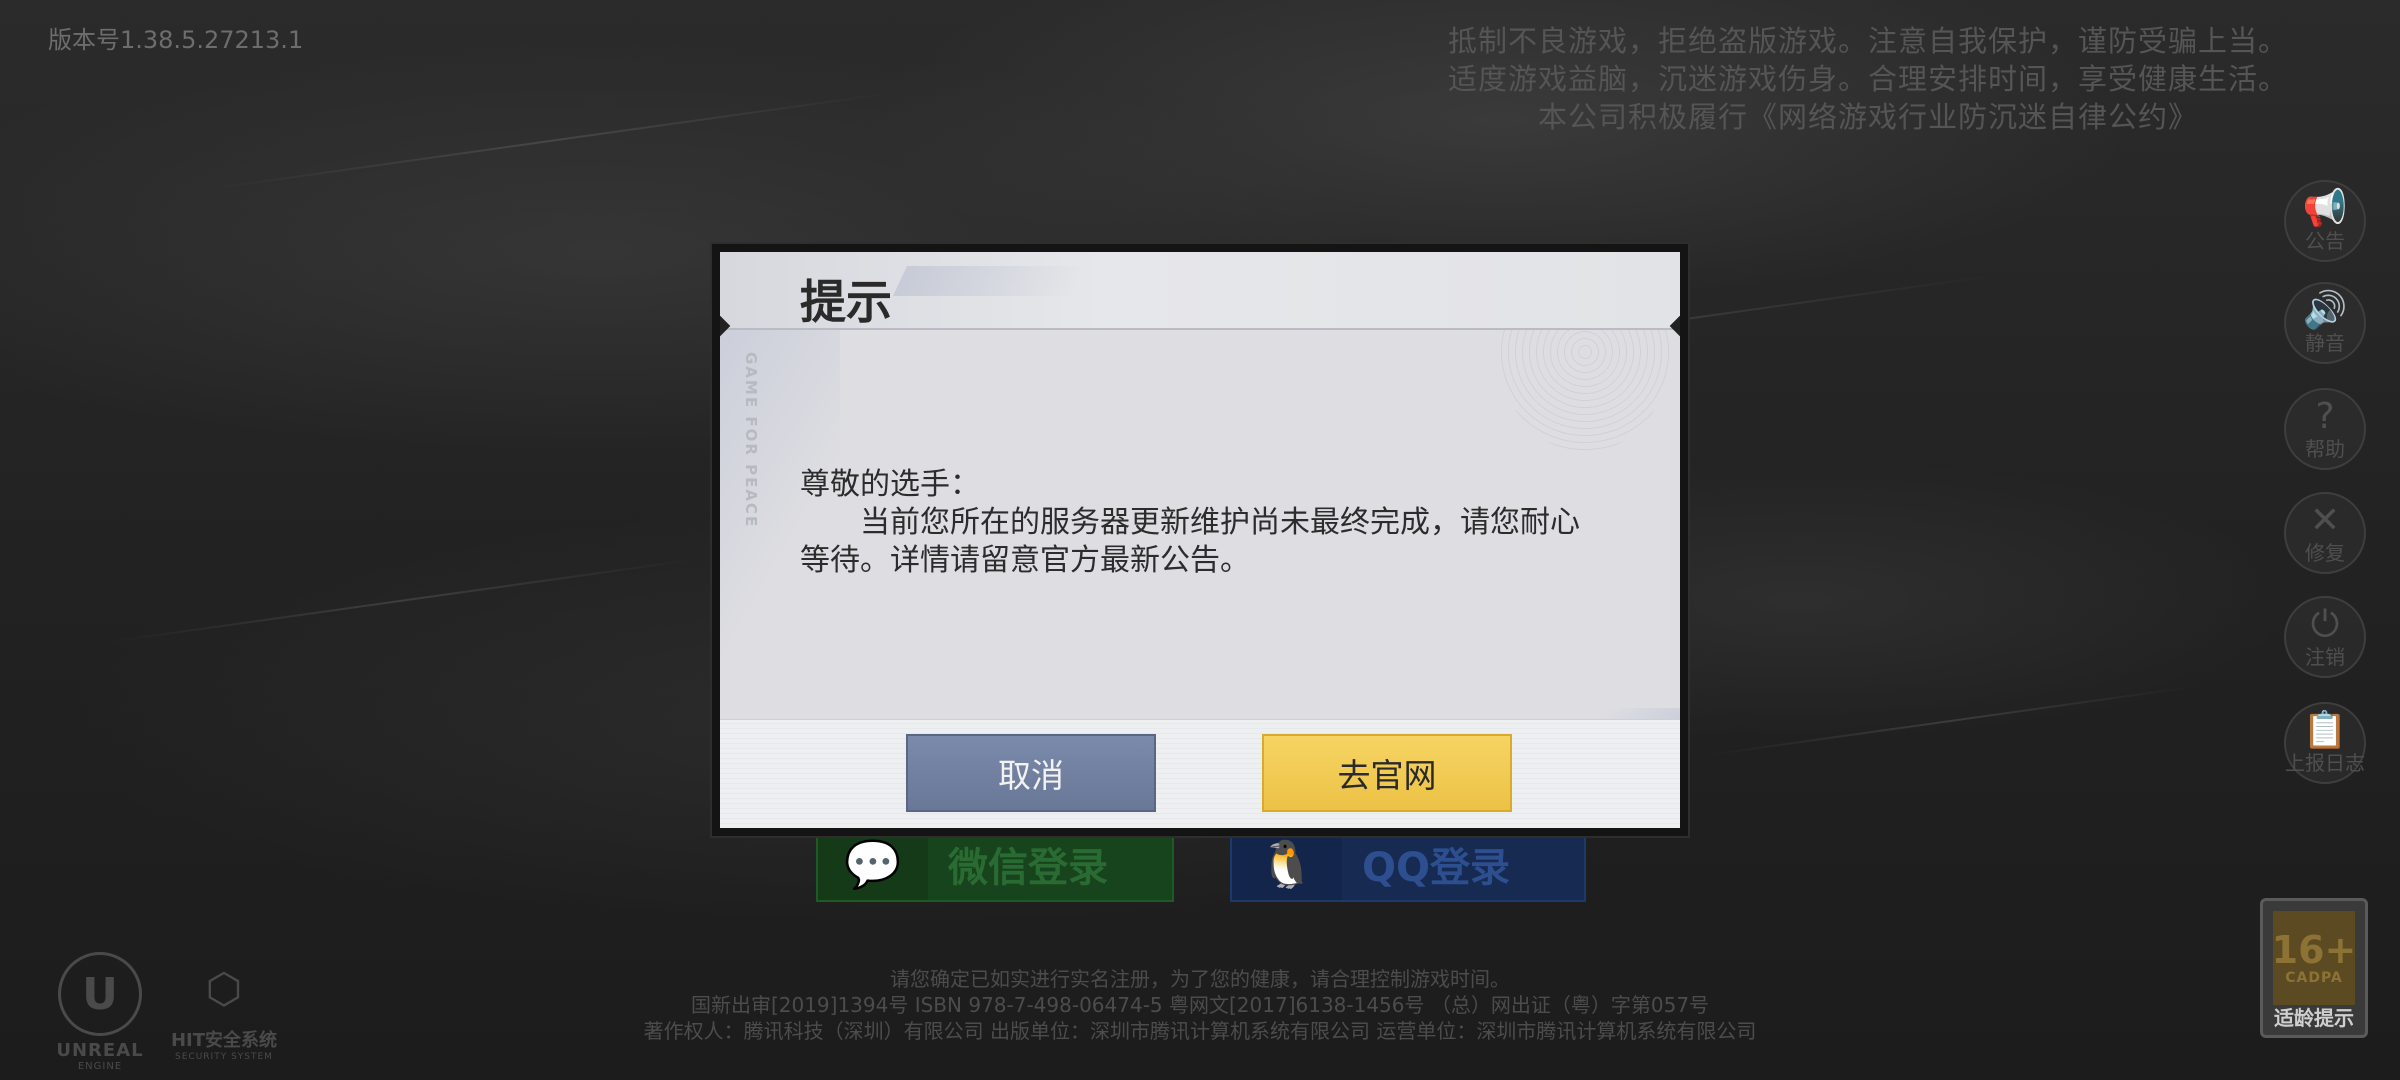 This screenshot has width=2400, height=1080. What do you see at coordinates (2325, 763) in the screenshot?
I see `upload-log-label: 上报日志` at bounding box center [2325, 763].